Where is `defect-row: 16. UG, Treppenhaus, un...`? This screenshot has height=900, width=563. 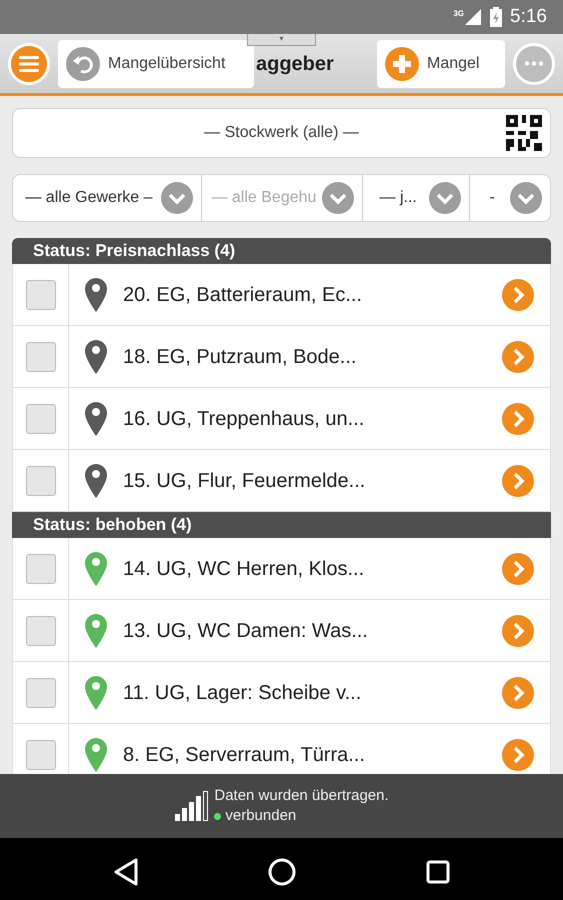 defect-row: 16. UG, Treppenhaus, un... is located at coordinates (281, 419).